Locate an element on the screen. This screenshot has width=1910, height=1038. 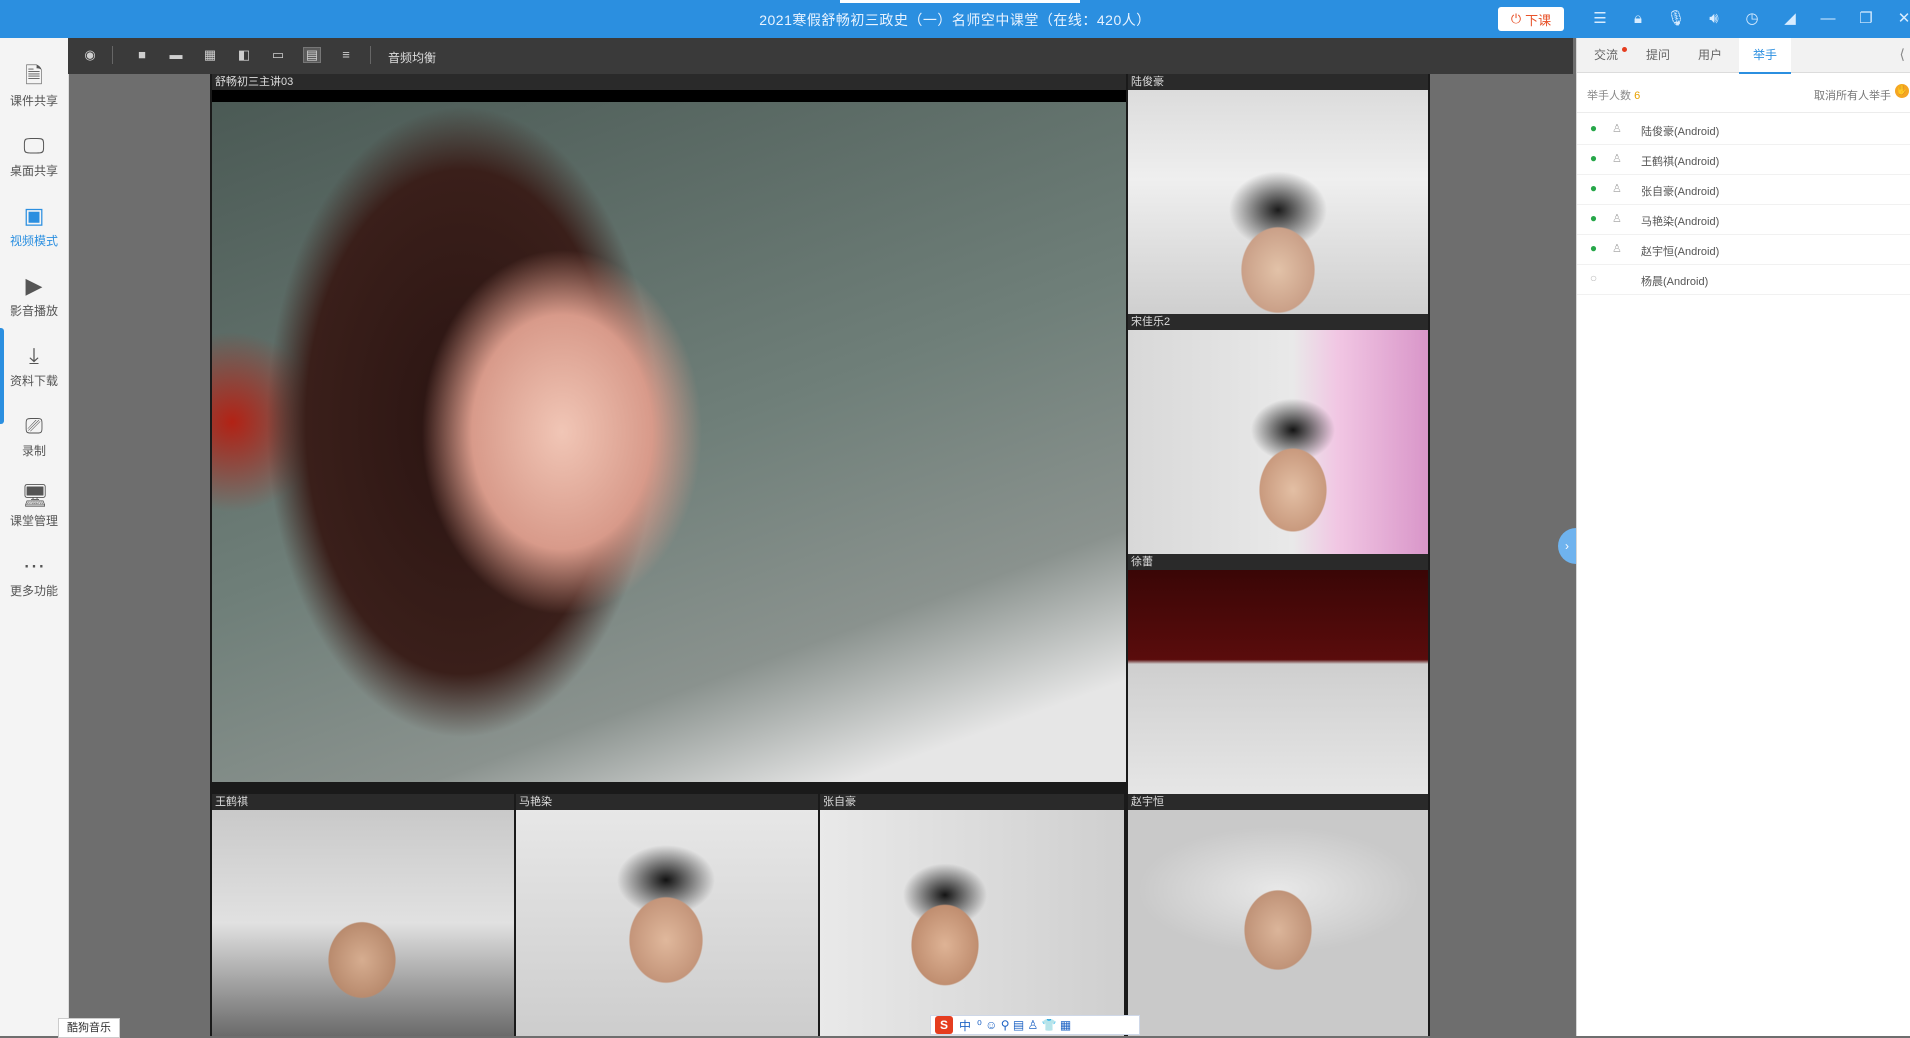
raised-hand-name: 杨晨(Android) is located at coordinates (1675, 282).